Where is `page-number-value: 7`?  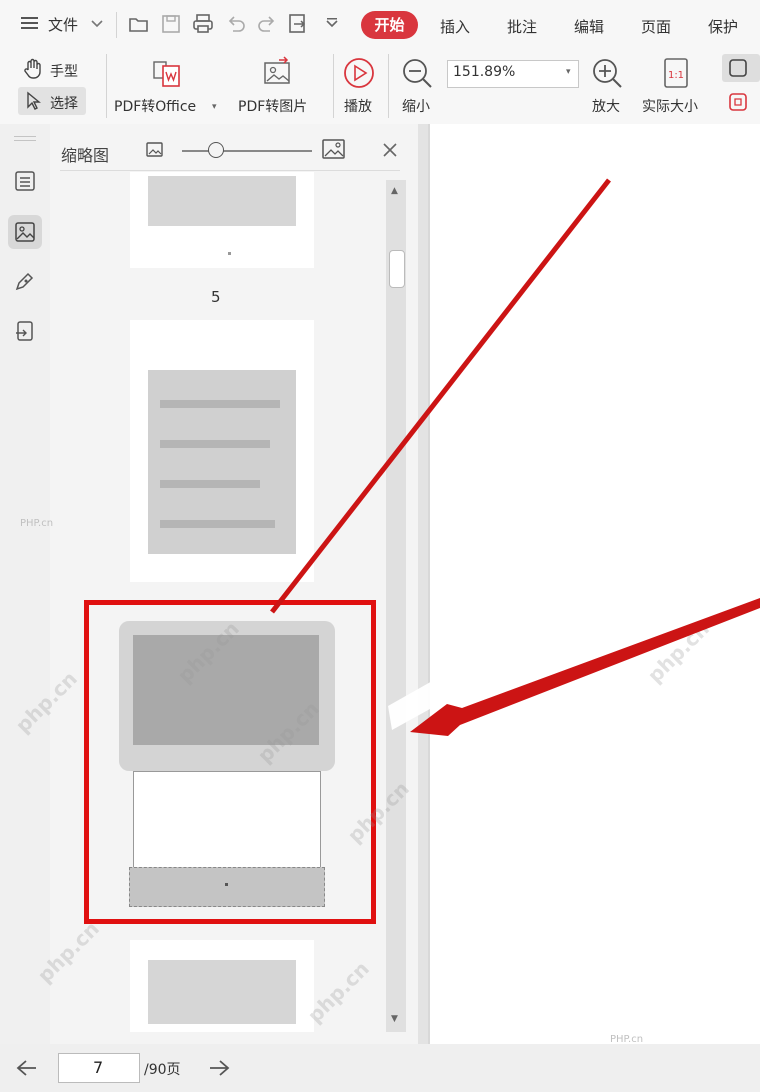
page-number-value: 7 is located at coordinates (98, 1067).